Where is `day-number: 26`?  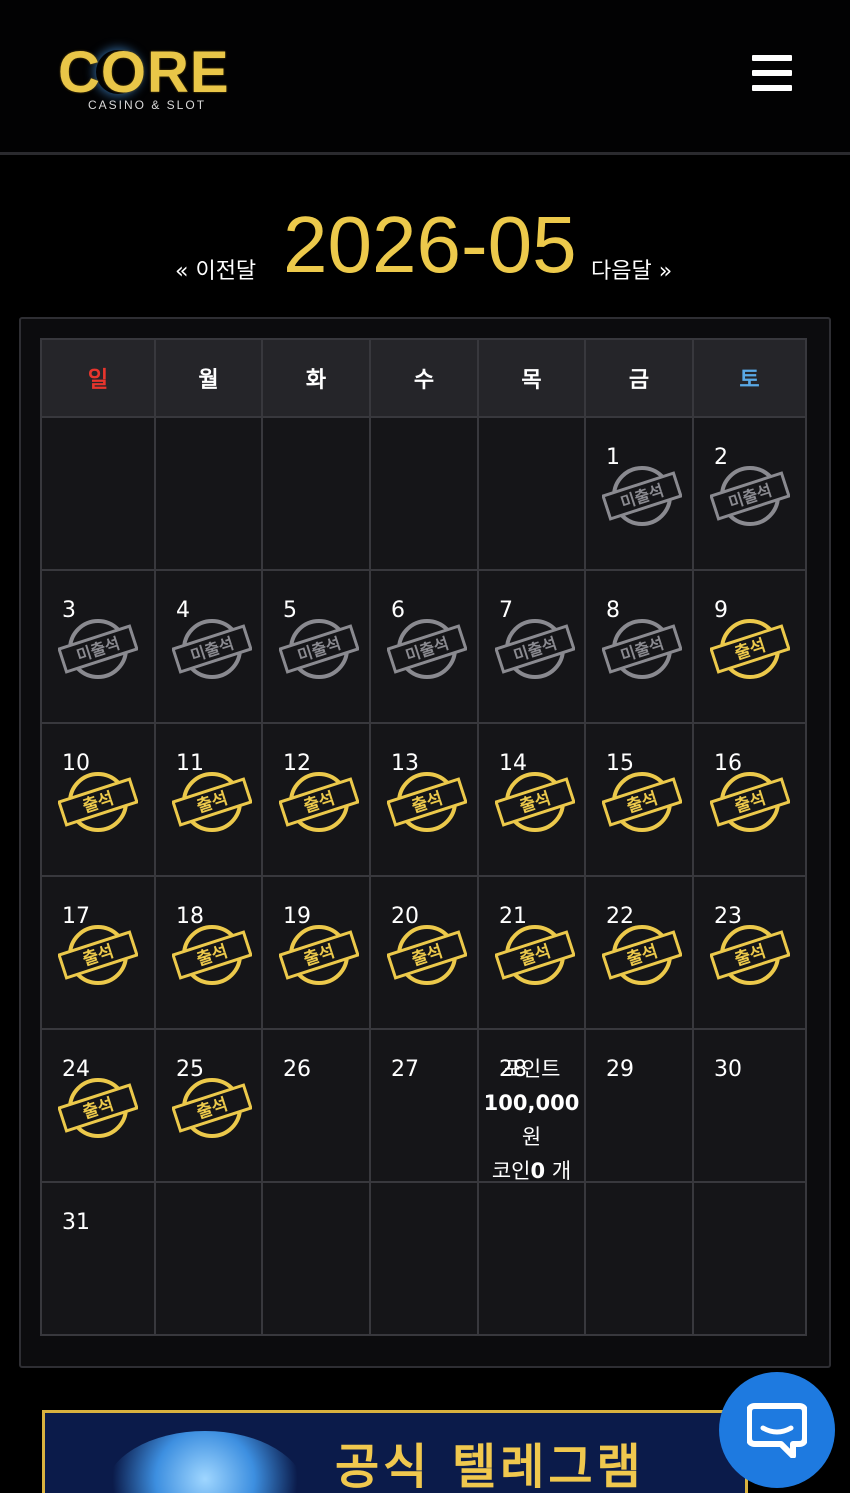
day-number: 26 is located at coordinates (297, 1069).